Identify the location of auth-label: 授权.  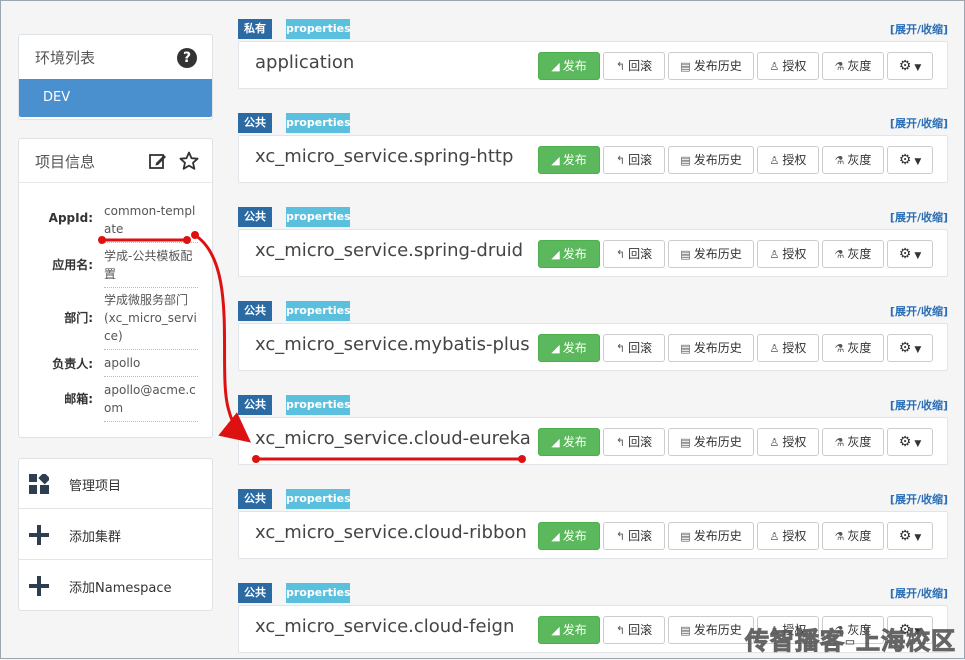
(794, 348).